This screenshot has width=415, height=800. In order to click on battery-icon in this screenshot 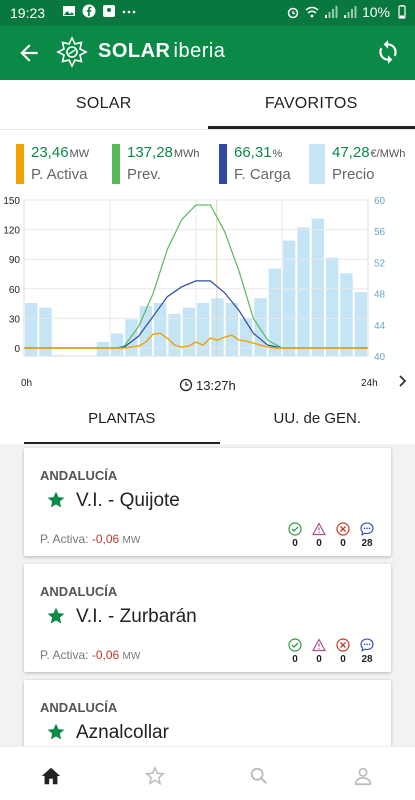, I will do `click(402, 12)`.